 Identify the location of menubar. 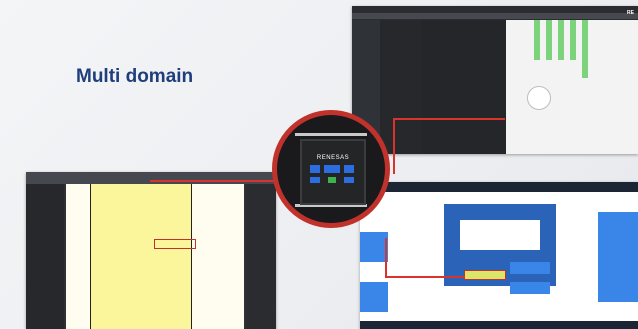
(495, 9).